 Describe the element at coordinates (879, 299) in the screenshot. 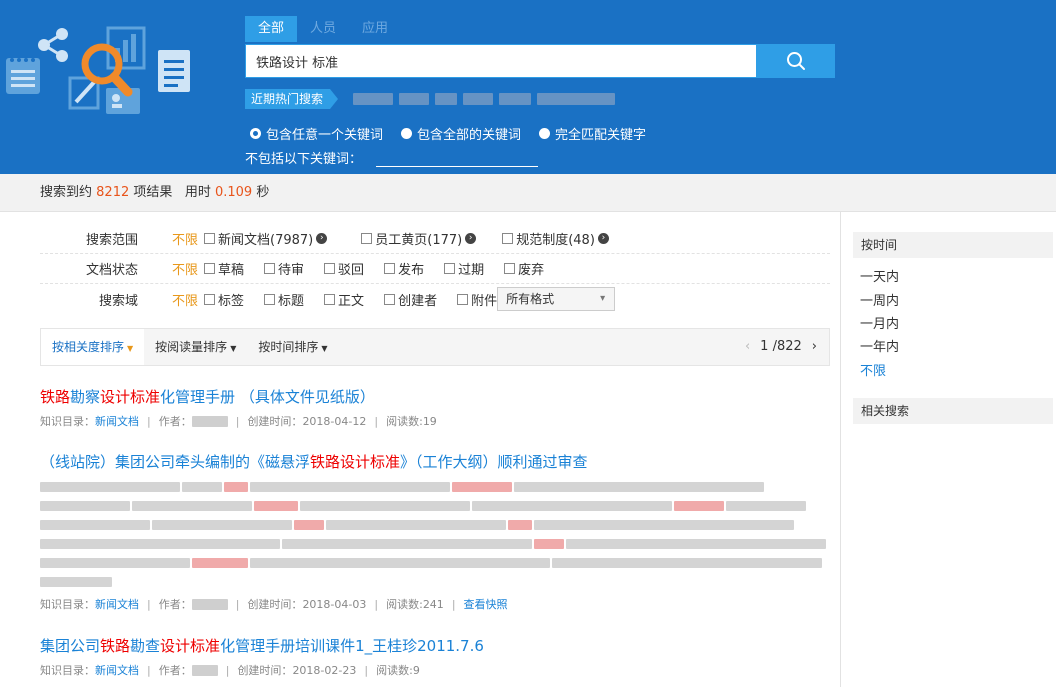

I see `time-filter-week: 一周内` at that location.